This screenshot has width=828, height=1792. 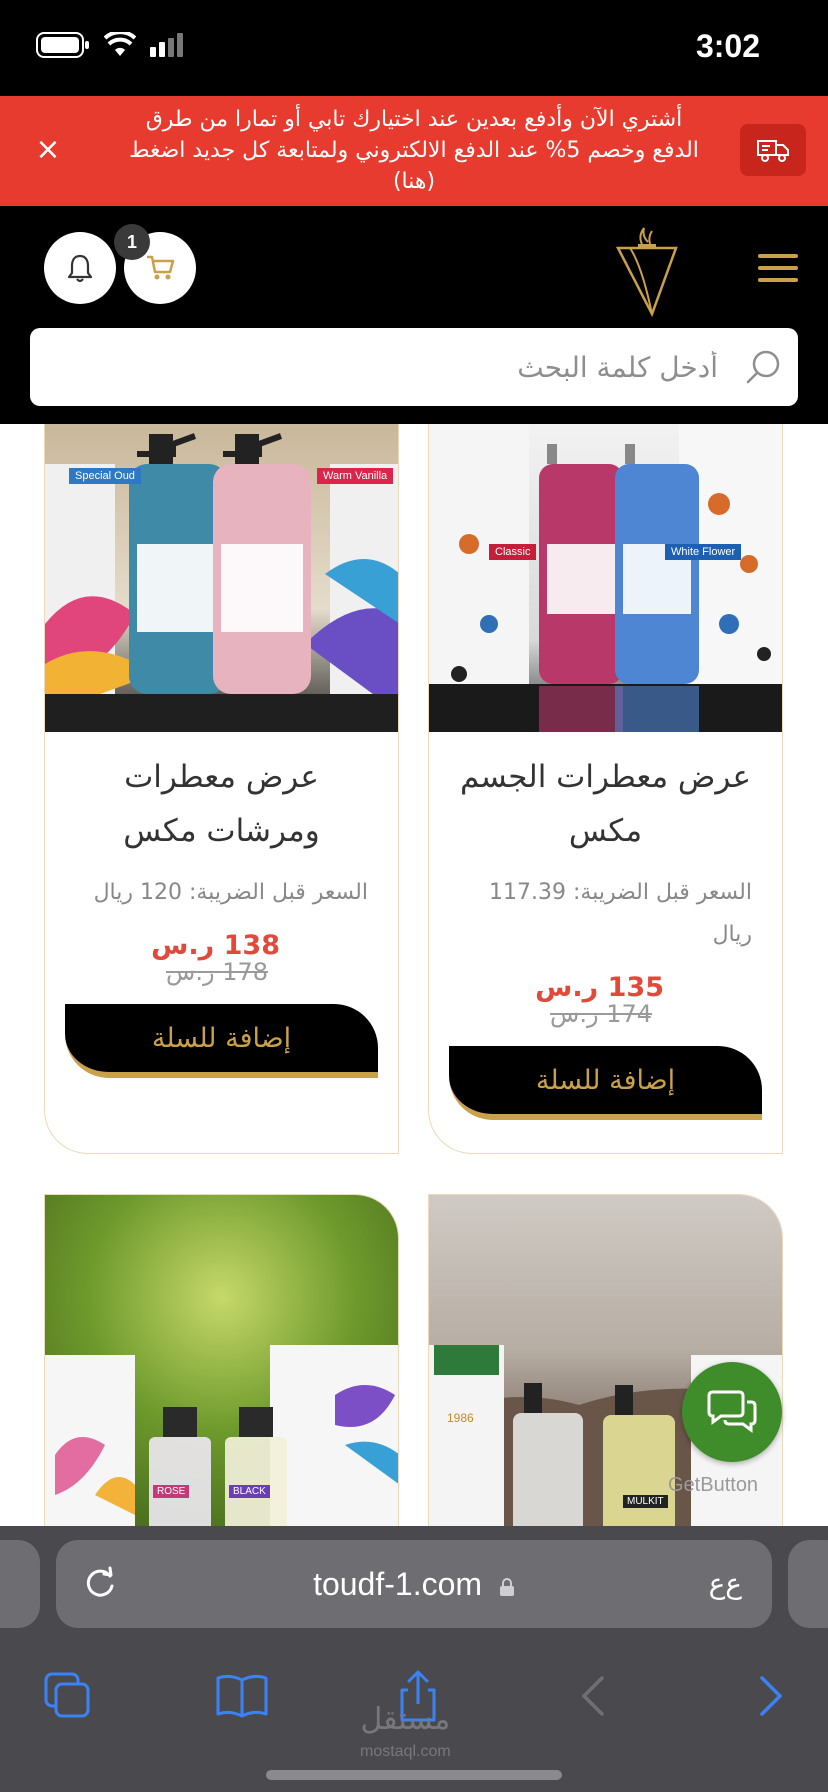 I want to click on cart-count-badge: 1, so click(x=132, y=242).